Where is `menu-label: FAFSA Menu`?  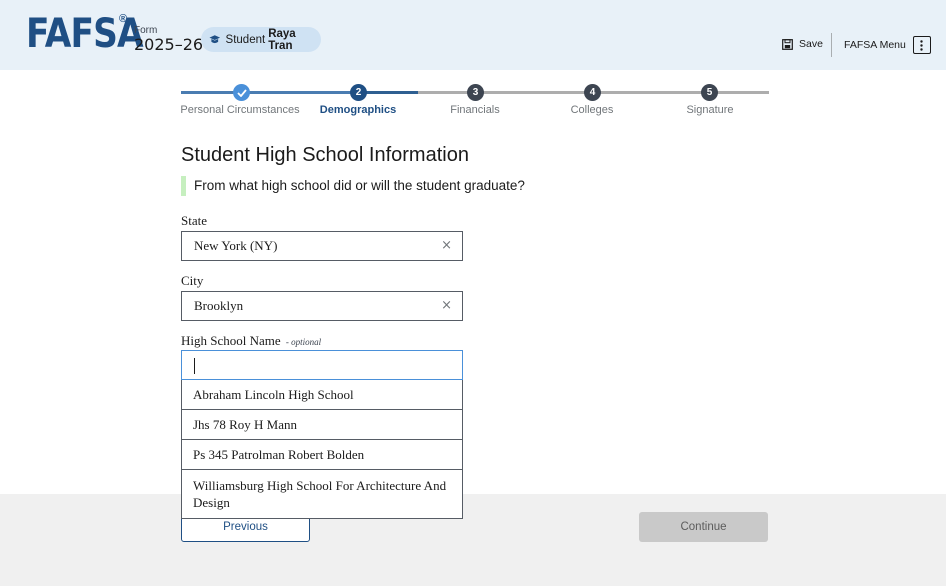
menu-label: FAFSA Menu is located at coordinates (875, 45).